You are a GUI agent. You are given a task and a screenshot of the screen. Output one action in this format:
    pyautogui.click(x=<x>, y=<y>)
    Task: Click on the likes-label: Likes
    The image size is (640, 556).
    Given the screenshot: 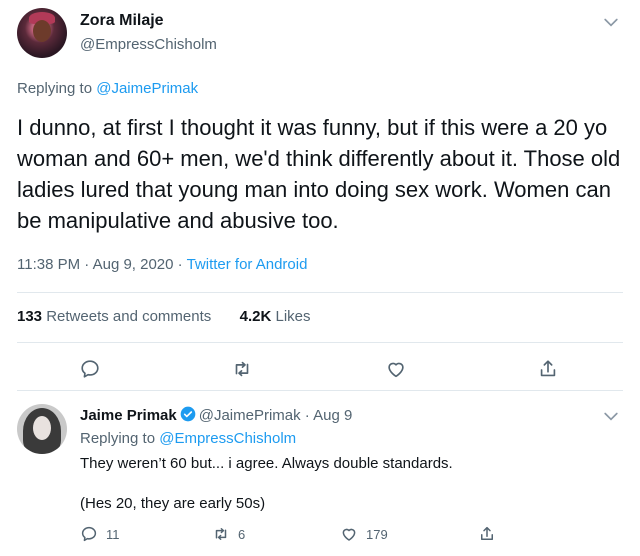 What is the action you would take?
    pyautogui.click(x=293, y=316)
    